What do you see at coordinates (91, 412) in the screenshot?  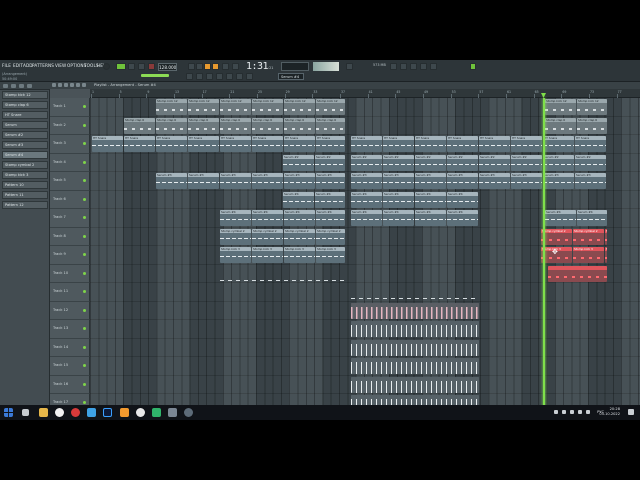 I see `app-m-icon` at bounding box center [91, 412].